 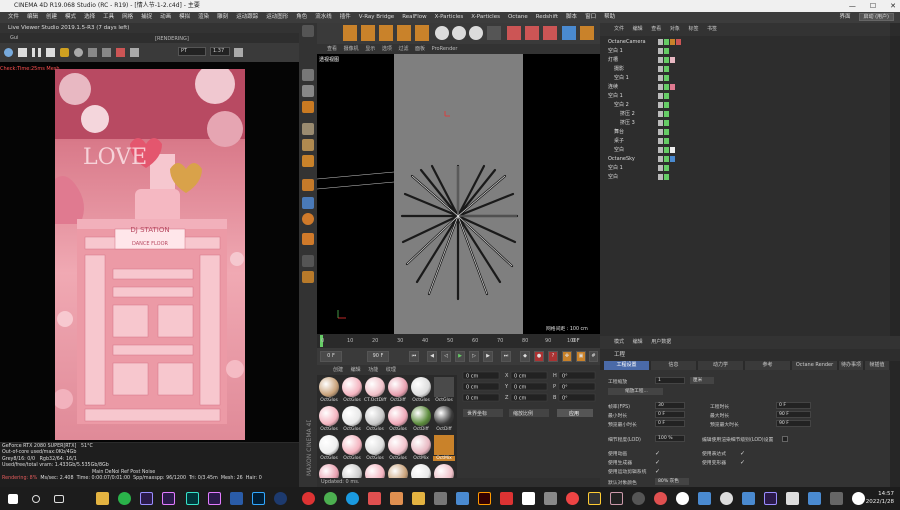 I want to click on photoshop-icon, so click(x=258, y=498).